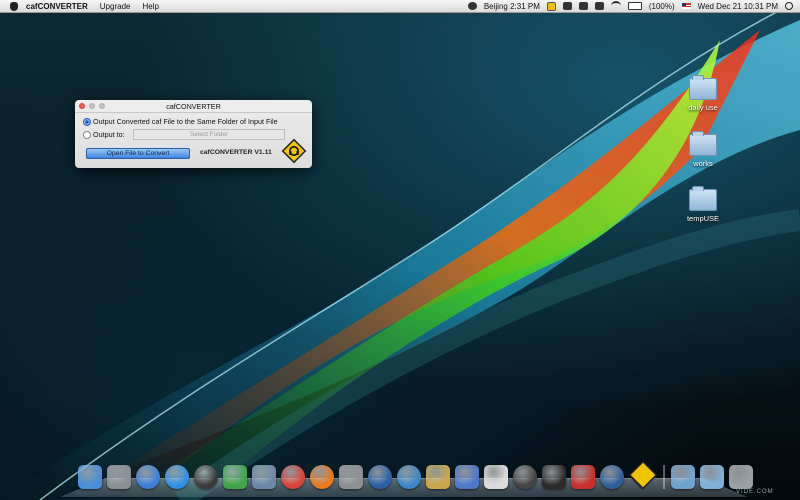 The width and height of the screenshot is (800, 500). I want to click on window-title: cafCONVERTER, so click(193, 106).